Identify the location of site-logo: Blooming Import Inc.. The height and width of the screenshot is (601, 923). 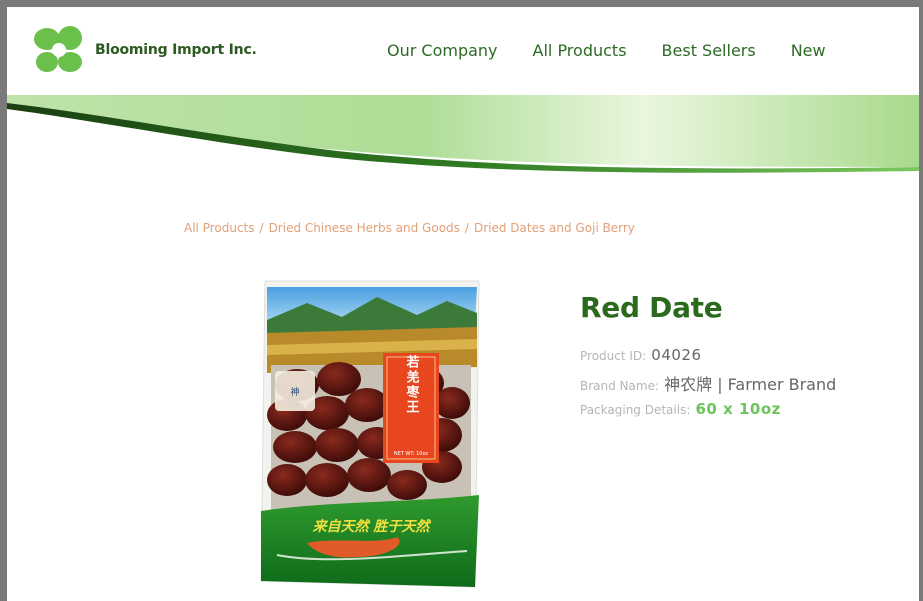
(144, 50).